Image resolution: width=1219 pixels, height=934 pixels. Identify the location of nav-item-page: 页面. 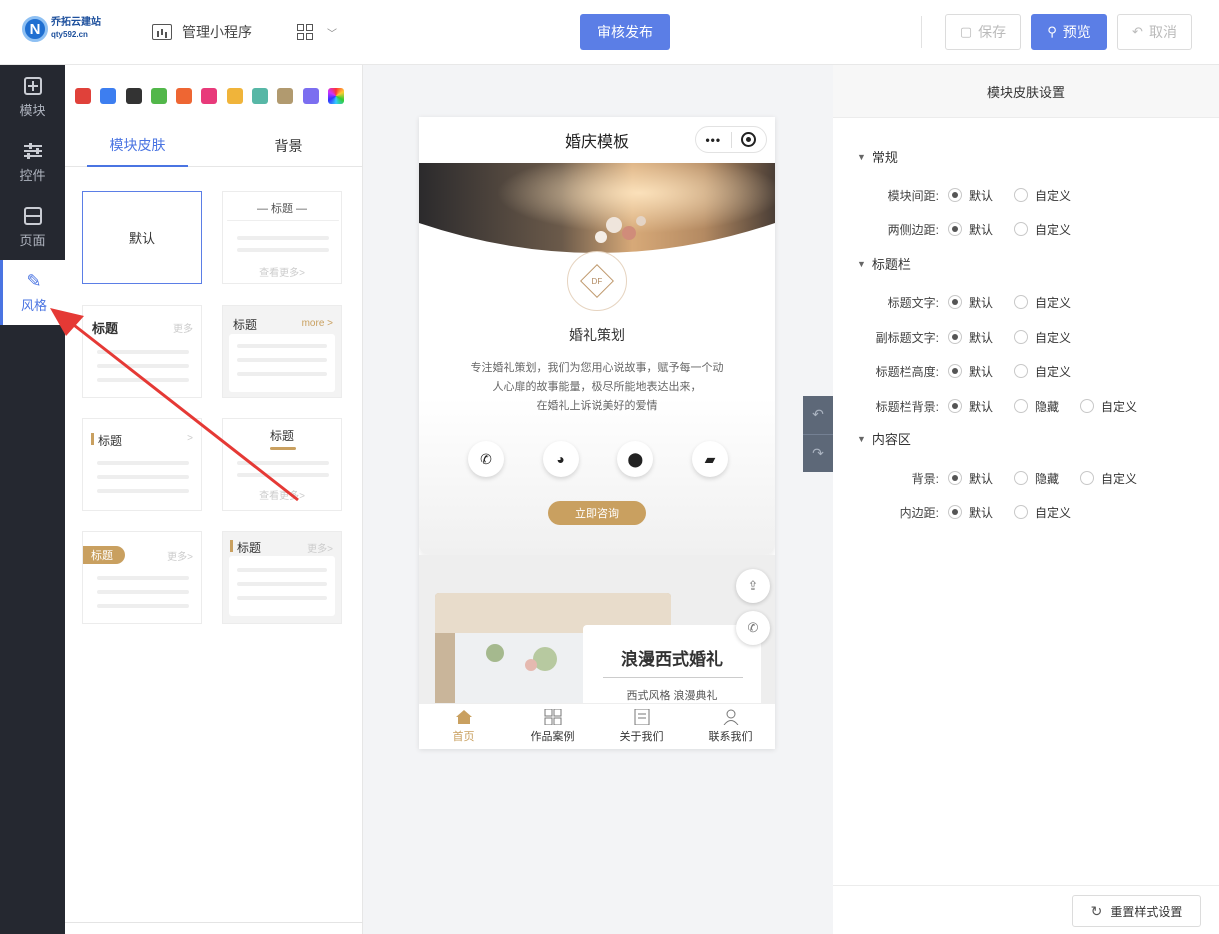
(32, 227).